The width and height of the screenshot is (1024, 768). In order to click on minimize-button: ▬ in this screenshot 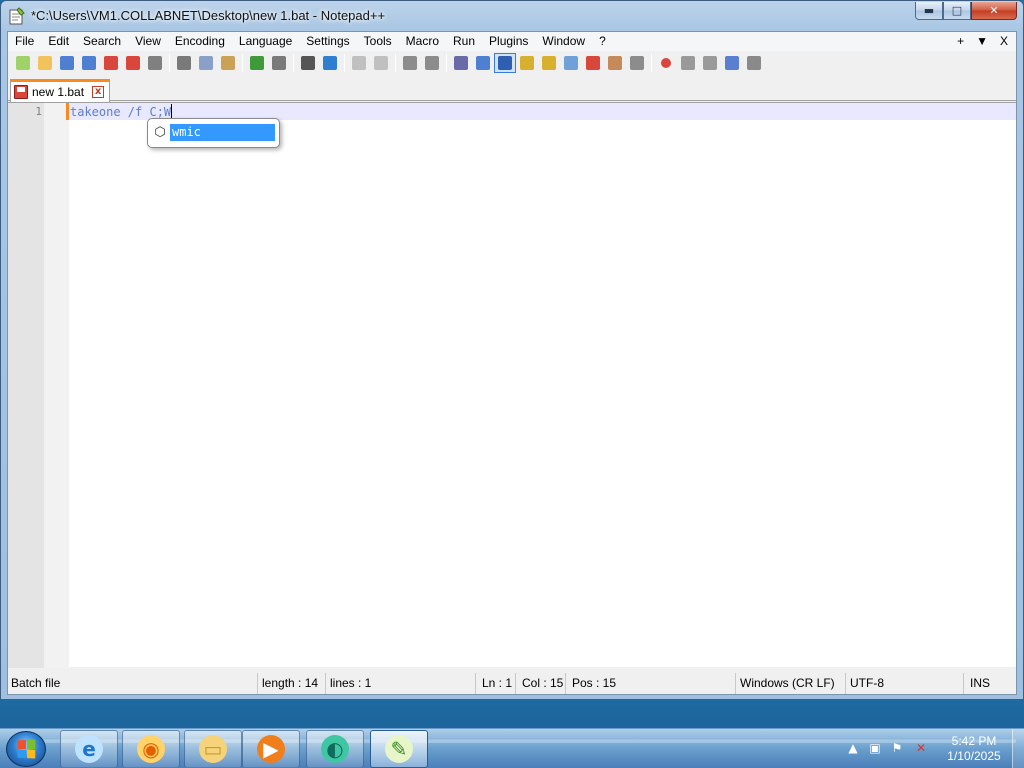, I will do `click(929, 11)`.